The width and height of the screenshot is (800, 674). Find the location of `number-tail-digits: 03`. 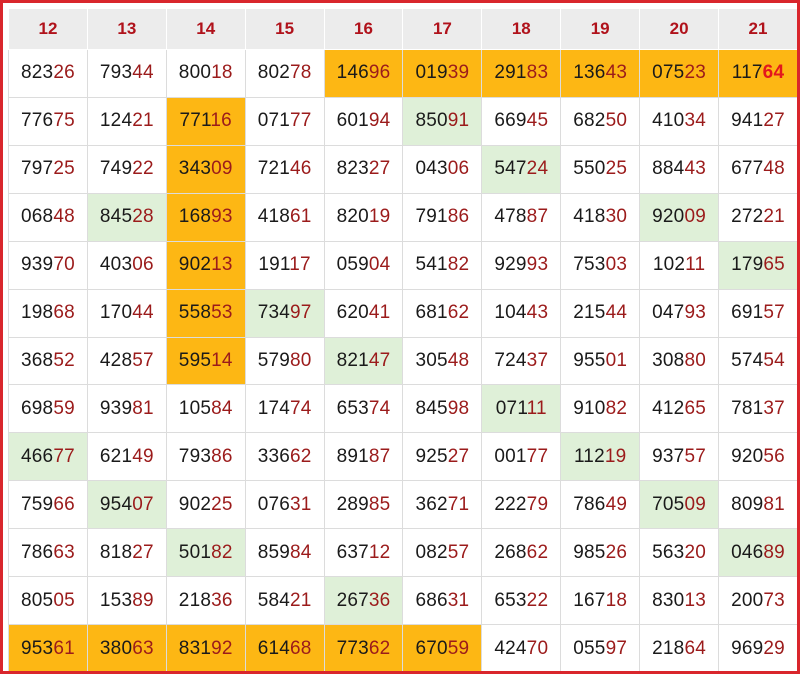

number-tail-digits: 03 is located at coordinates (616, 265).